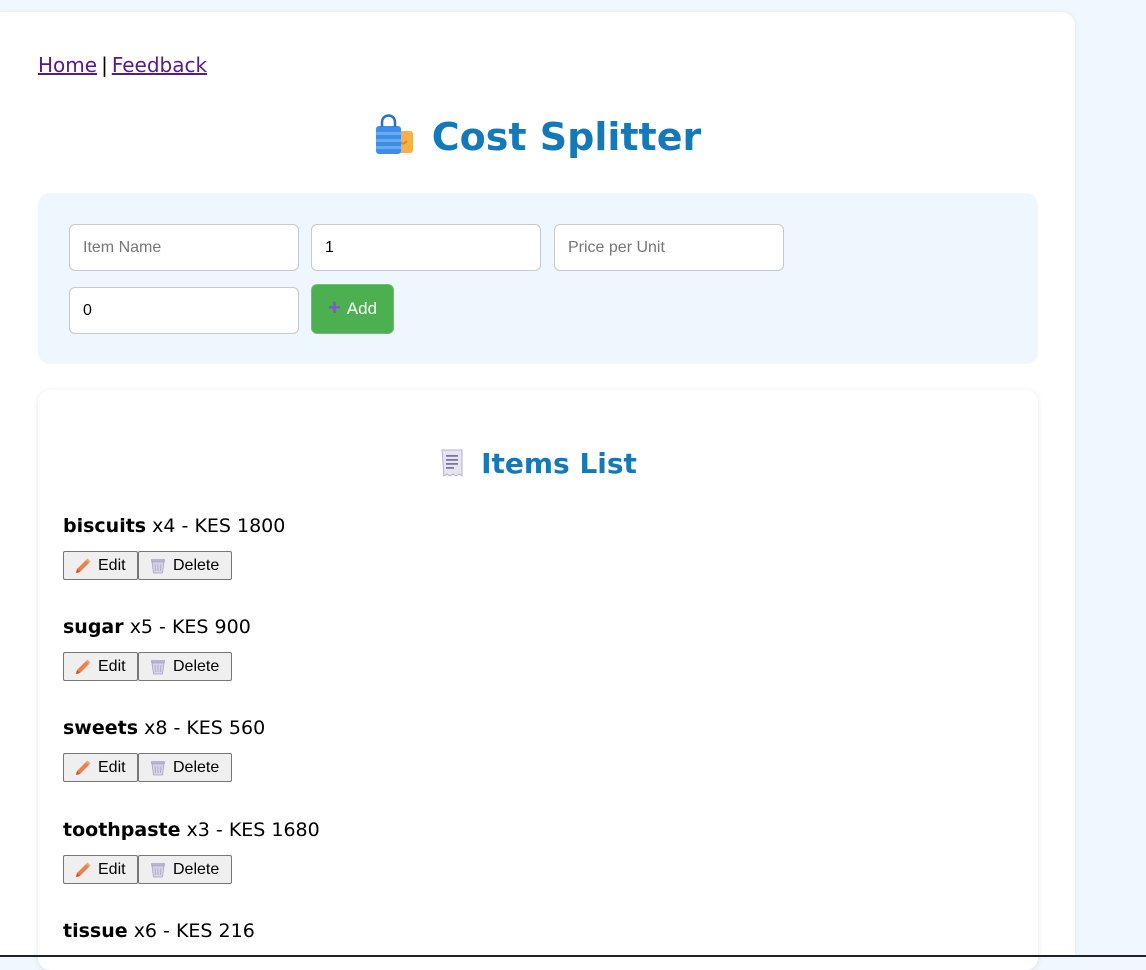 The image size is (1146, 970). What do you see at coordinates (159, 65) in the screenshot?
I see `feedback-link: Feedback` at bounding box center [159, 65].